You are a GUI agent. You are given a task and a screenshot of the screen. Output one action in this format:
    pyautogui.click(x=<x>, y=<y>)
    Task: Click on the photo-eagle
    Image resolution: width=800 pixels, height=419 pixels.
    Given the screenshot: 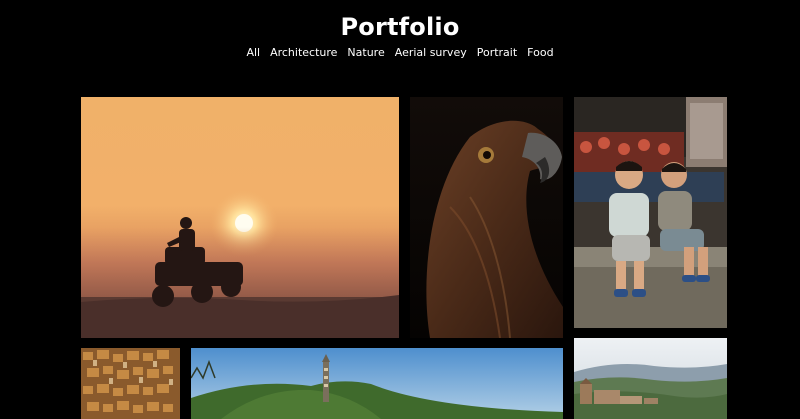 What is the action you would take?
    pyautogui.click(x=486, y=217)
    